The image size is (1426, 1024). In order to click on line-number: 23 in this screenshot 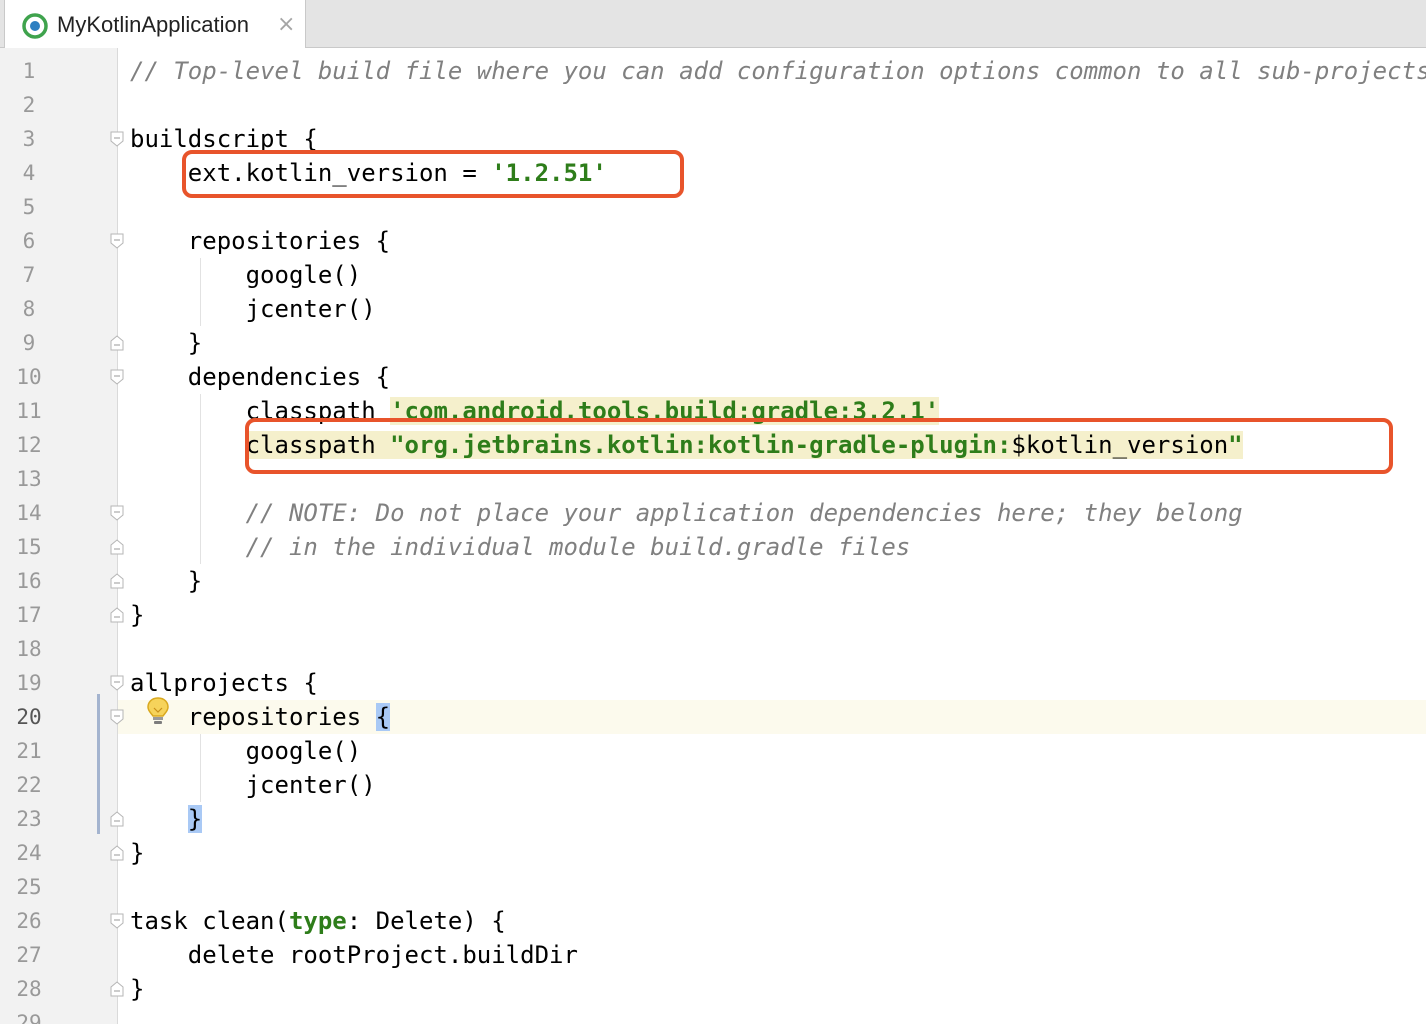, I will do `click(29, 819)`.